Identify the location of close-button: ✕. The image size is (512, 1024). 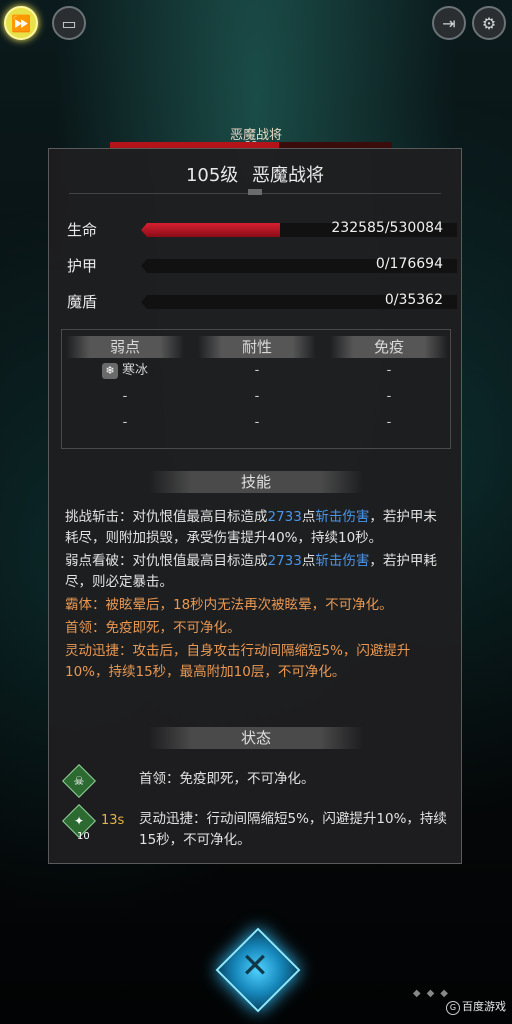
(256, 971).